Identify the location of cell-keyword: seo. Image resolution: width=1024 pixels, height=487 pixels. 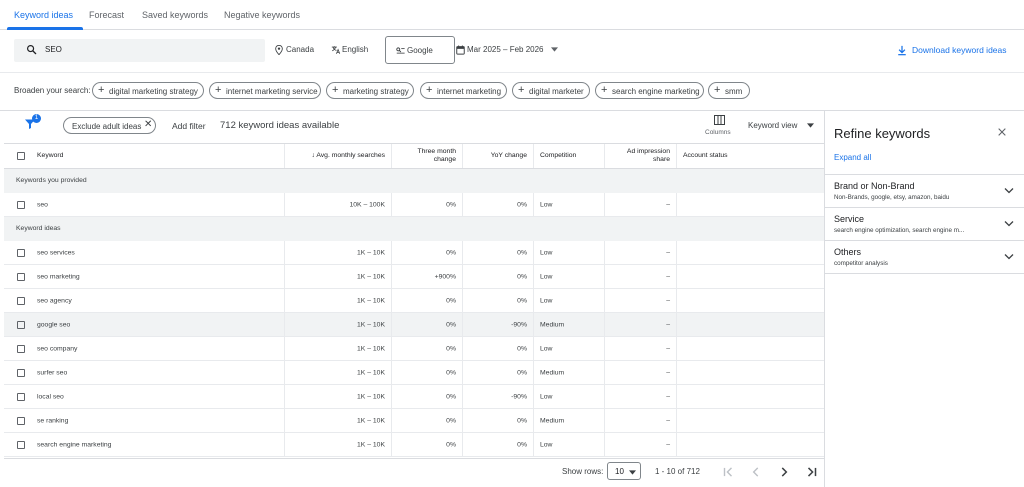
(42, 204).